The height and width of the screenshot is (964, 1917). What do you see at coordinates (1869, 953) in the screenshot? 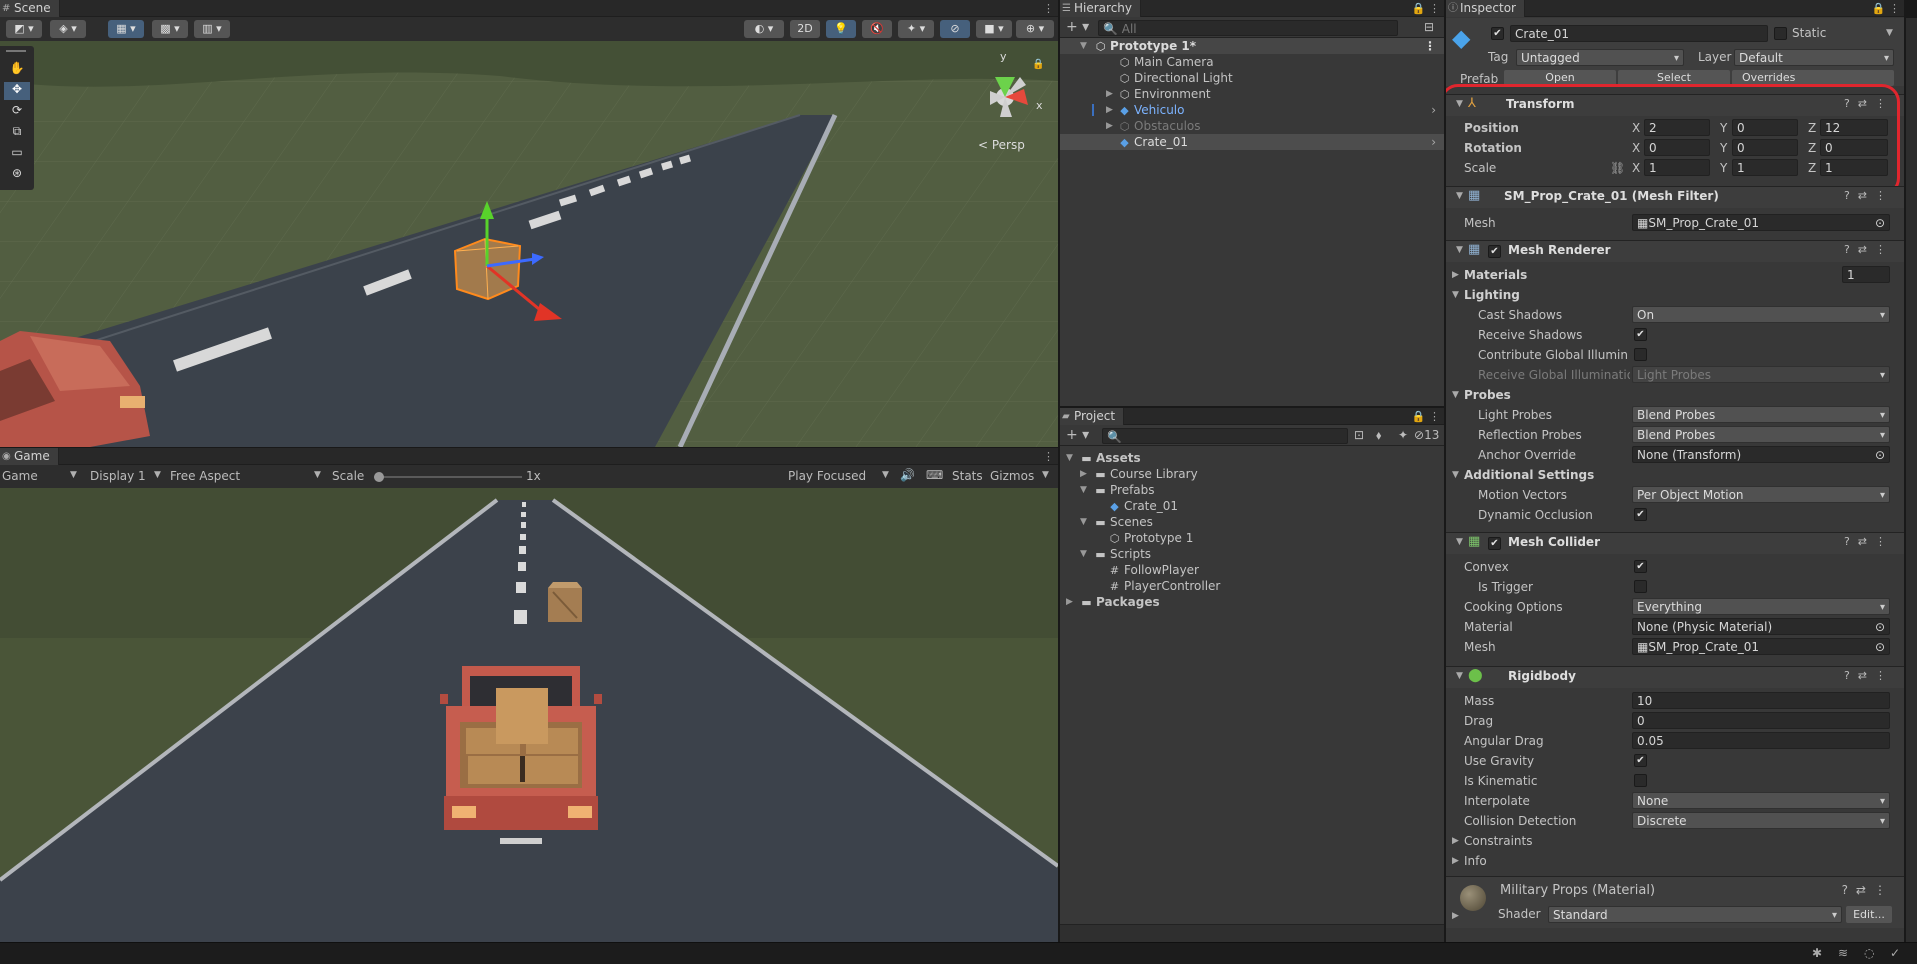
I see `lighting-icon: ◌` at bounding box center [1869, 953].